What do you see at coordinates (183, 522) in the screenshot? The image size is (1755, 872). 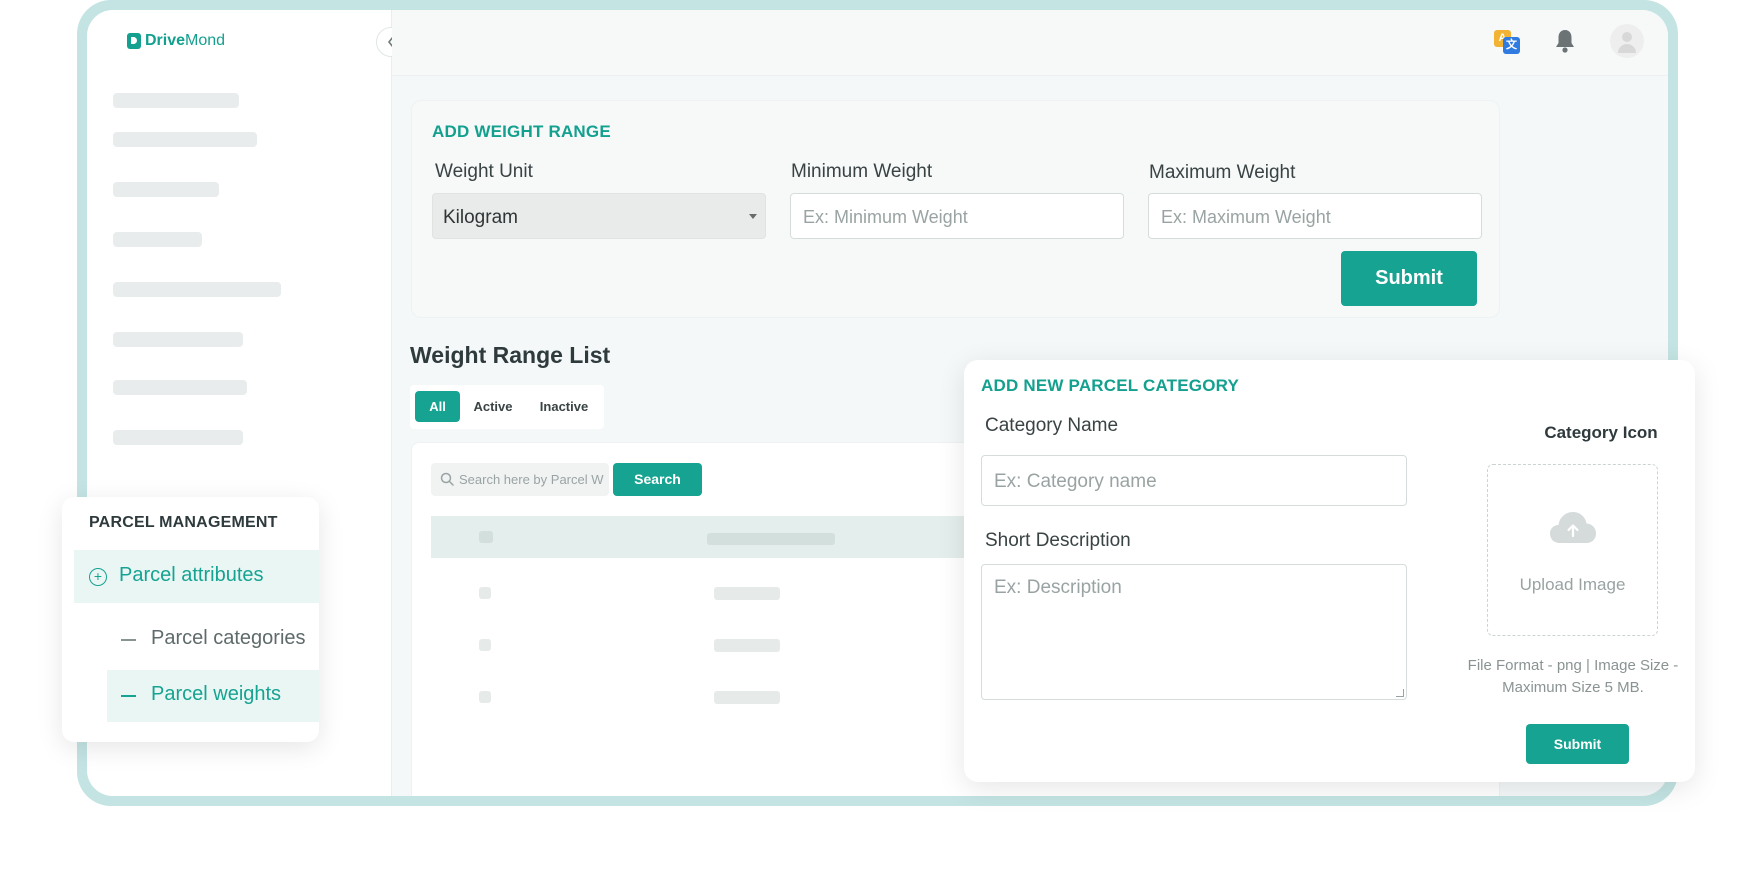 I see `parcel-management-title: PARCEL MANAGEMENT` at bounding box center [183, 522].